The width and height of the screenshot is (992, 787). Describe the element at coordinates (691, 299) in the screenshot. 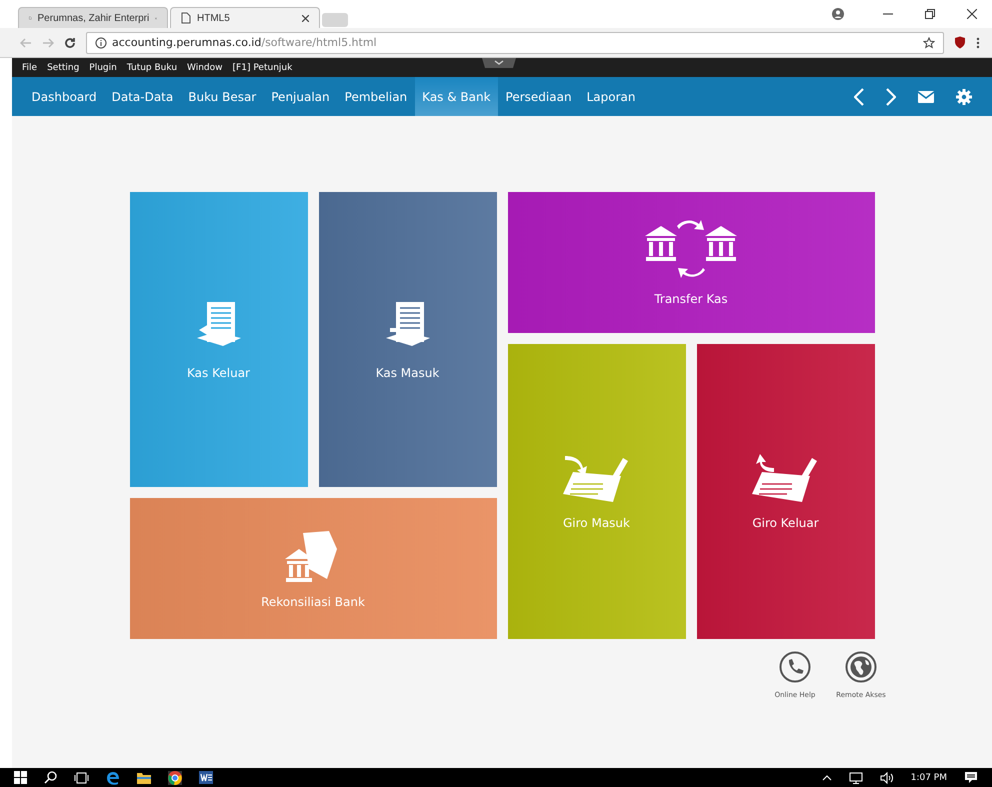

I see `tile-label: Transfer Kas` at that location.